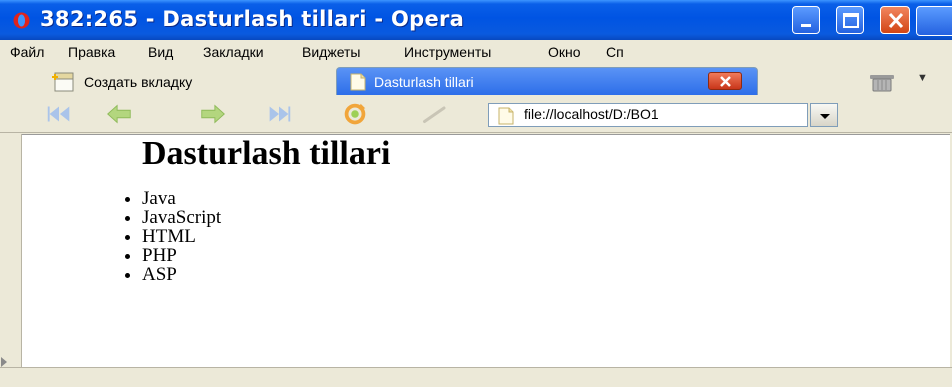 The image size is (952, 387). Describe the element at coordinates (564, 52) in the screenshot. I see `menu-window: Окно` at that location.